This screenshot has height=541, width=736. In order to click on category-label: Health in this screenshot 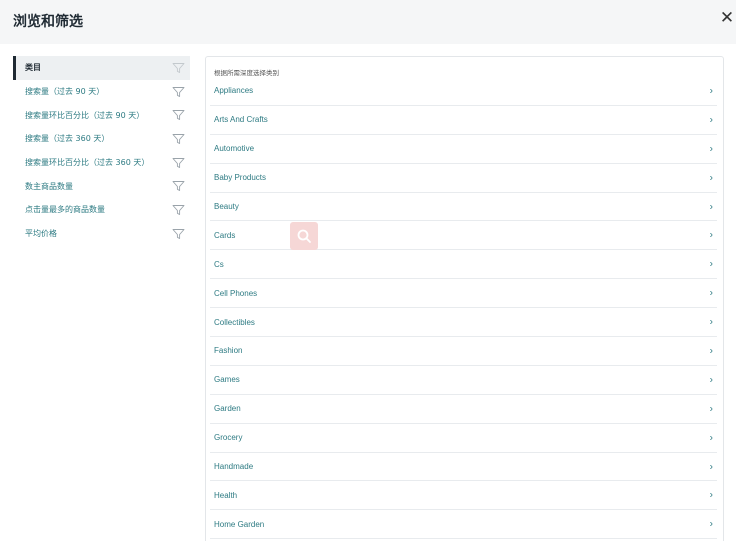, I will do `click(226, 495)`.